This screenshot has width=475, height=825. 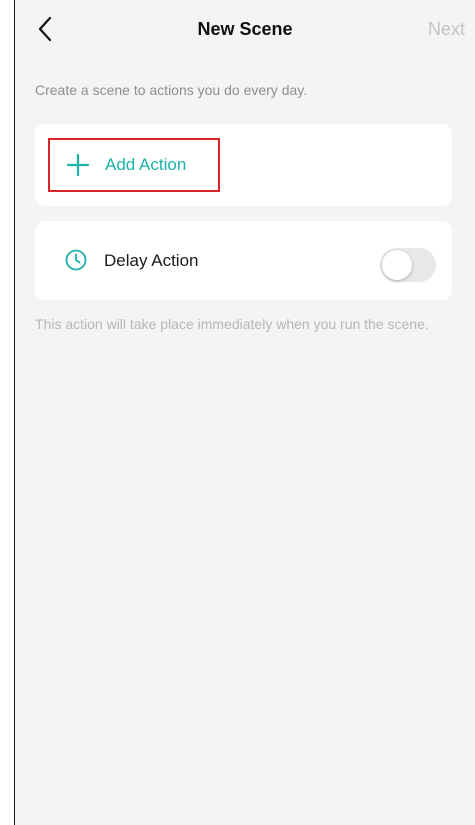 I want to click on add-action-label: Add Action, so click(x=146, y=164).